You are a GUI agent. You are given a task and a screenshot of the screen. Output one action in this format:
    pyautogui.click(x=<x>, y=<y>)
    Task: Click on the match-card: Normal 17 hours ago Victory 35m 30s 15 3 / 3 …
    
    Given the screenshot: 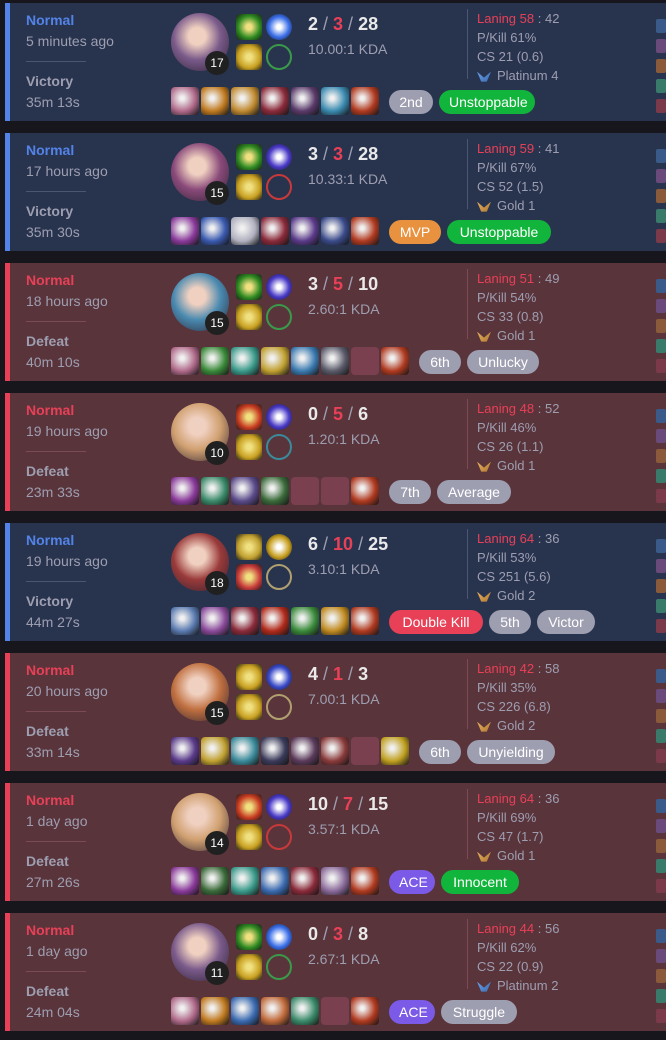 What is the action you would take?
    pyautogui.click(x=335, y=192)
    